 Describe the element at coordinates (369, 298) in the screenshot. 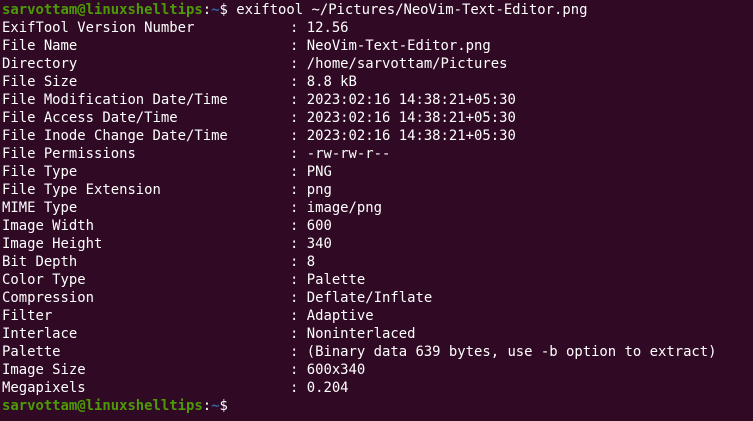

I see `tag-value: Deflate/Inflate` at that location.